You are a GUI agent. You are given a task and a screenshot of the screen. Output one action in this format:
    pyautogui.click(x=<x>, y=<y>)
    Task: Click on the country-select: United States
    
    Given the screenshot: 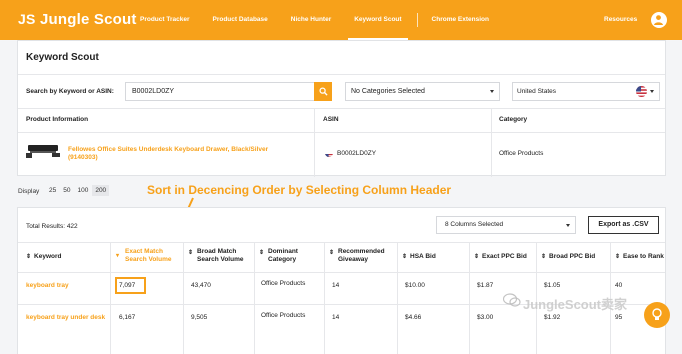 What is the action you would take?
    pyautogui.click(x=586, y=91)
    